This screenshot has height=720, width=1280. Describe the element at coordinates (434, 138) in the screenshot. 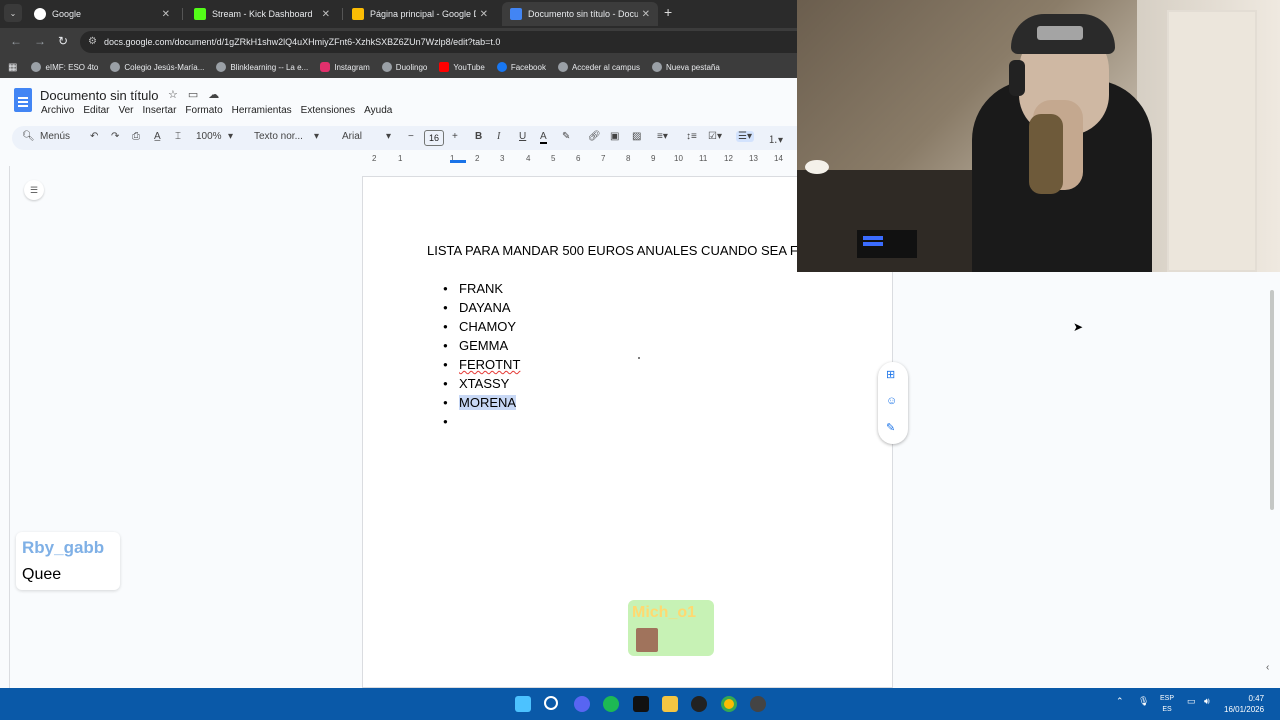

I see `font-size-input: 16` at that location.